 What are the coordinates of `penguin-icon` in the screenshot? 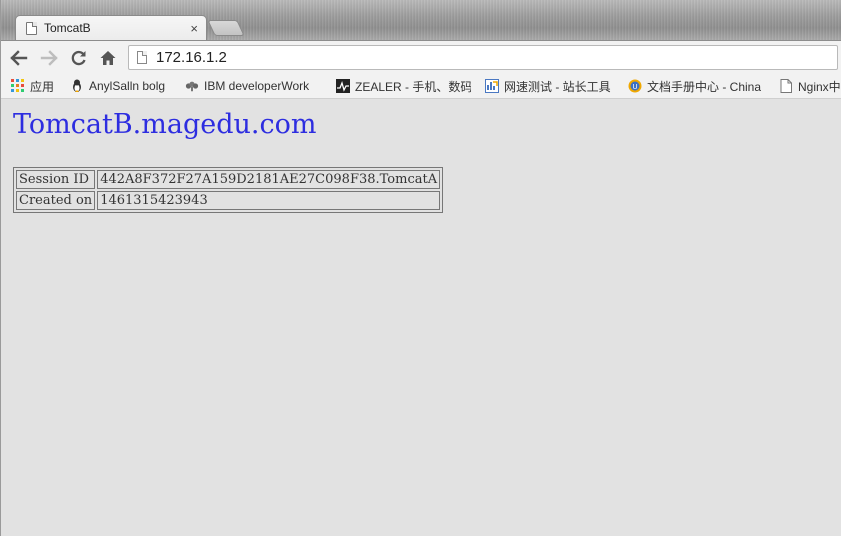 It's located at (77, 86).